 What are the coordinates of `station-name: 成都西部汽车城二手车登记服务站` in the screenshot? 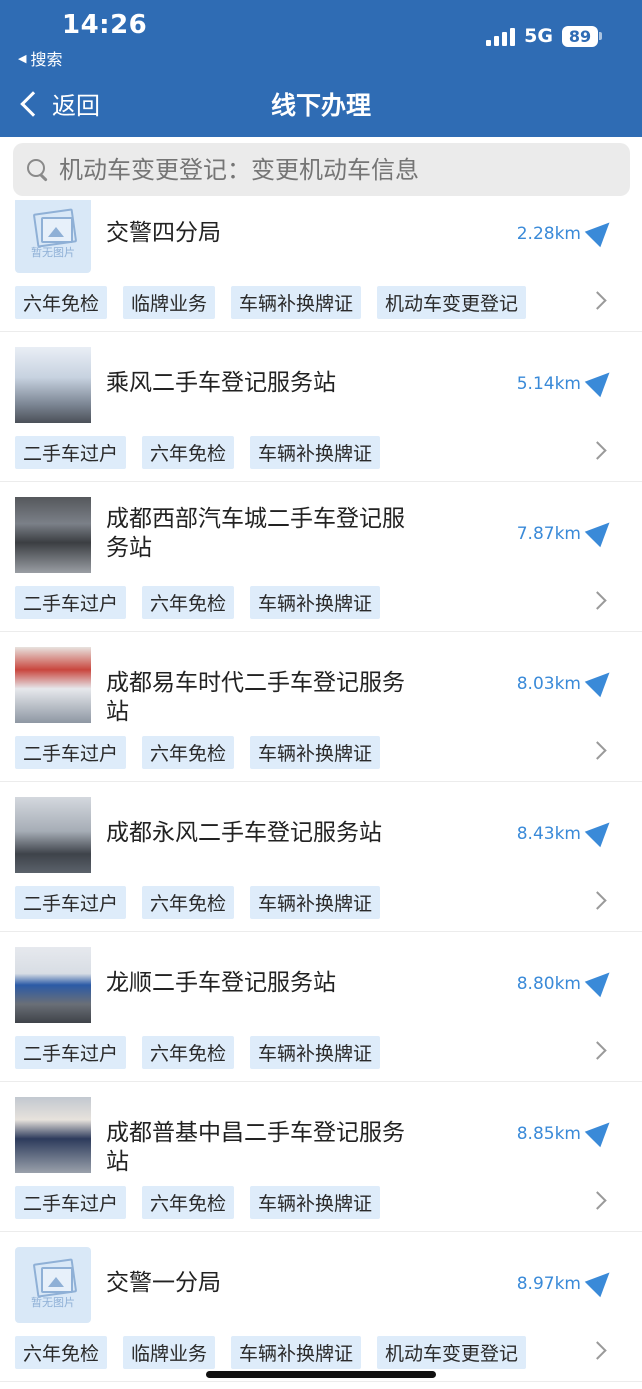 It's located at (255, 533).